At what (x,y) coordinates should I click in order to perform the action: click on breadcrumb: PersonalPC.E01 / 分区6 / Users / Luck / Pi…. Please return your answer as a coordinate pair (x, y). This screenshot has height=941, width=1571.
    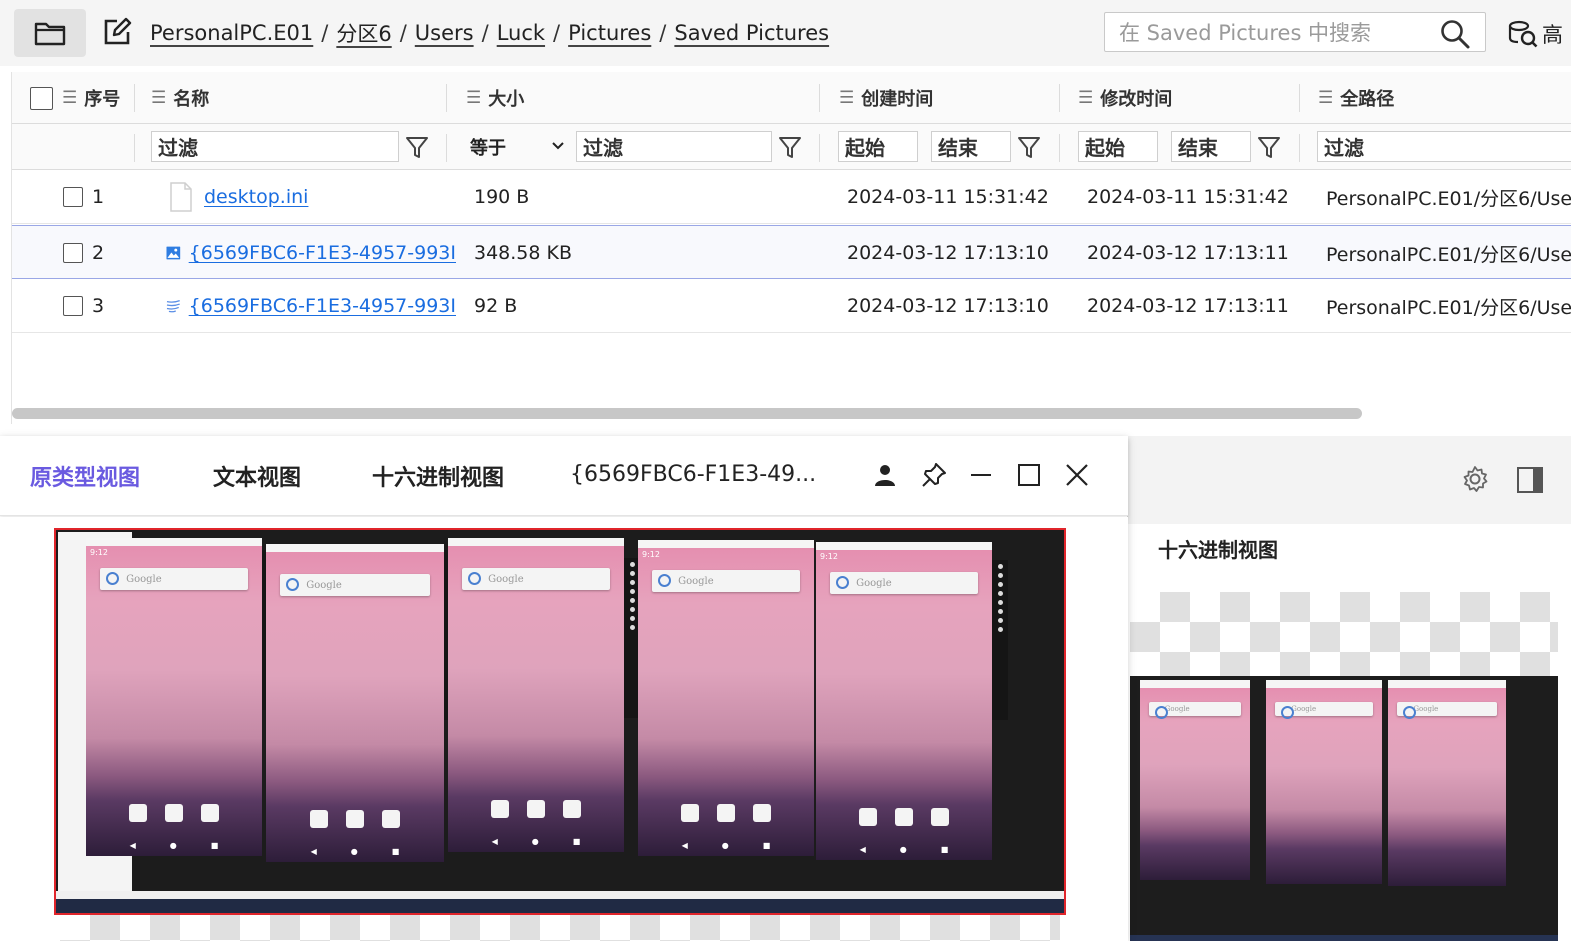
    Looking at the image, I should click on (489, 33).